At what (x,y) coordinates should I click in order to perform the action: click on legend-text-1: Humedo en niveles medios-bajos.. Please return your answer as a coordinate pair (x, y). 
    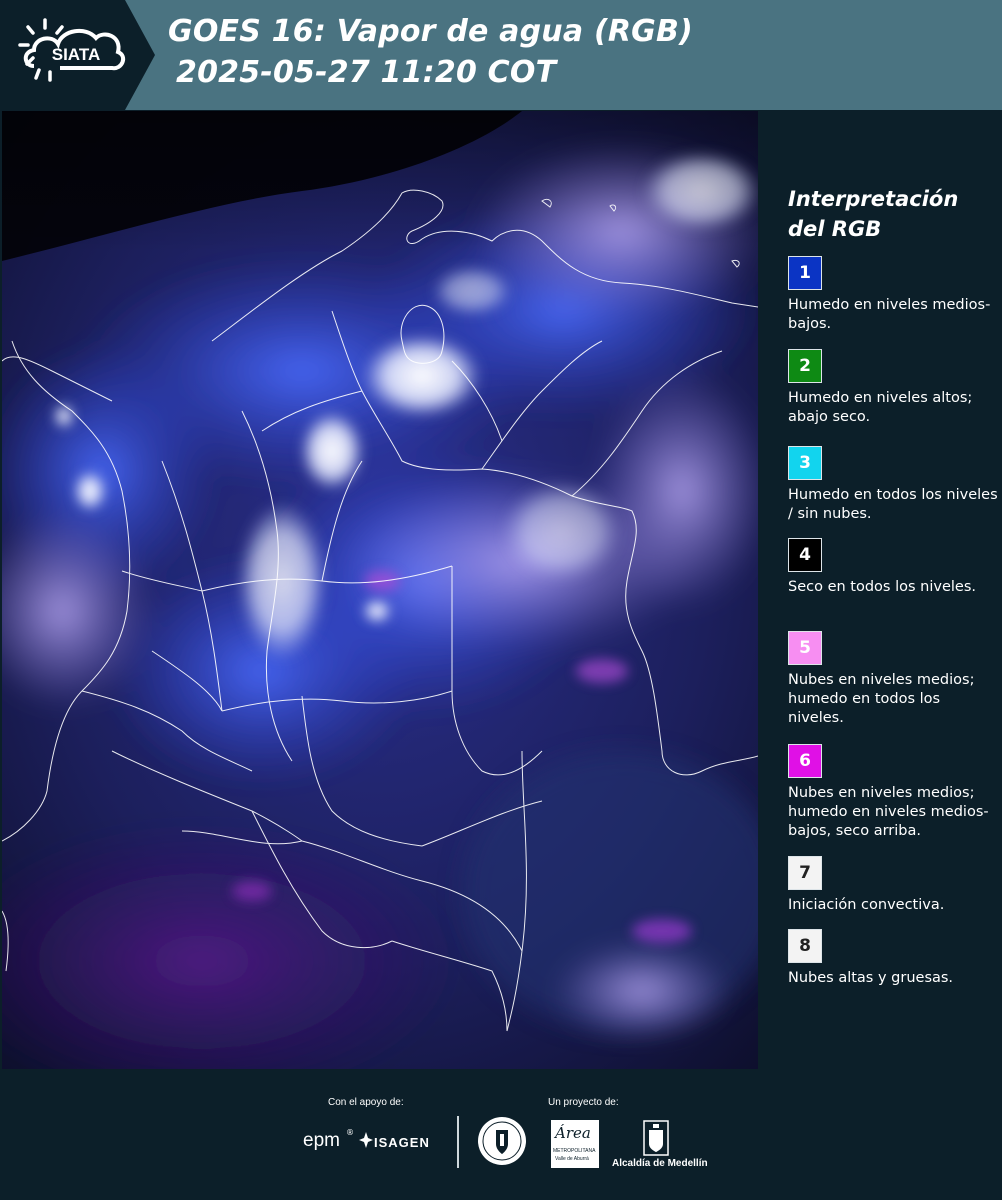
    Looking at the image, I should click on (889, 314).